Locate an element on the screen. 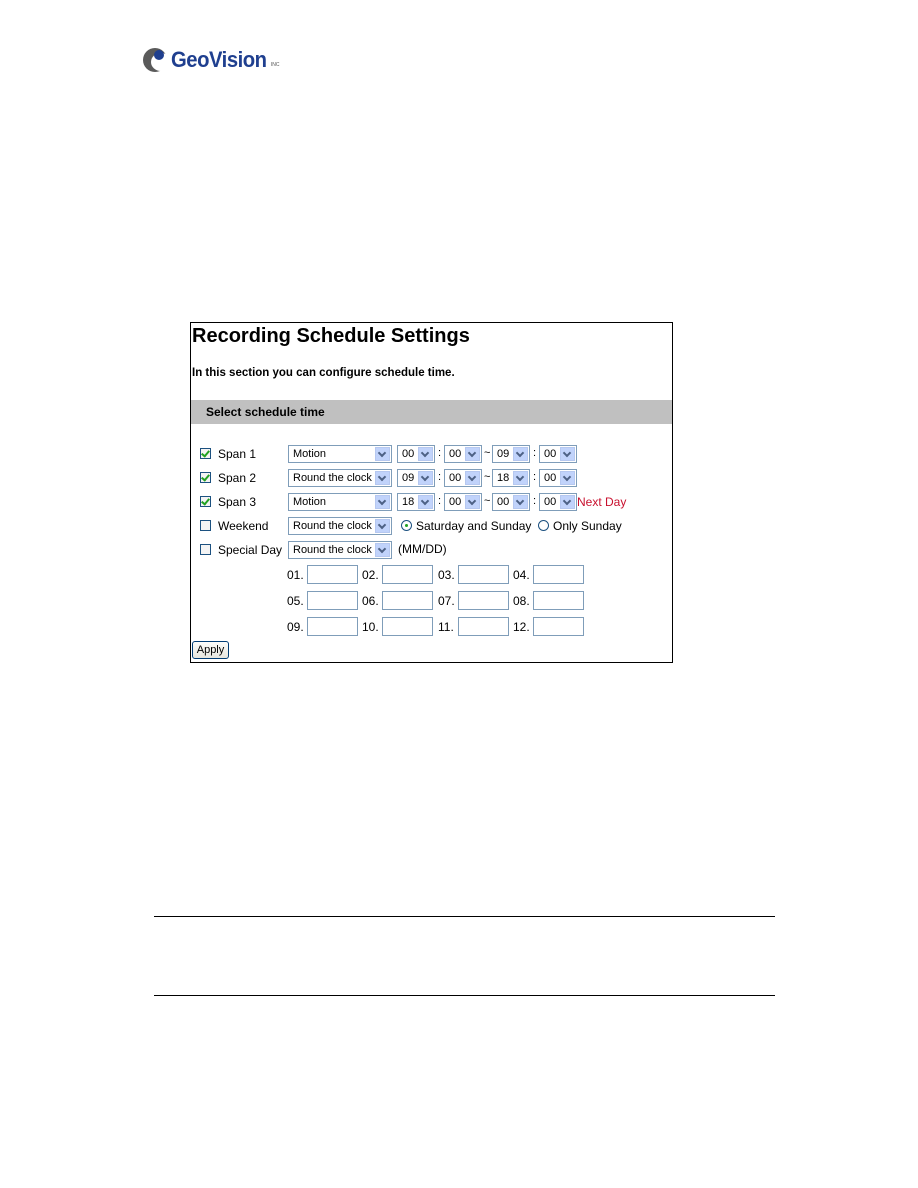 This screenshot has height=1188, width=918. only-sunday-label: Only Sunday is located at coordinates (587, 526).